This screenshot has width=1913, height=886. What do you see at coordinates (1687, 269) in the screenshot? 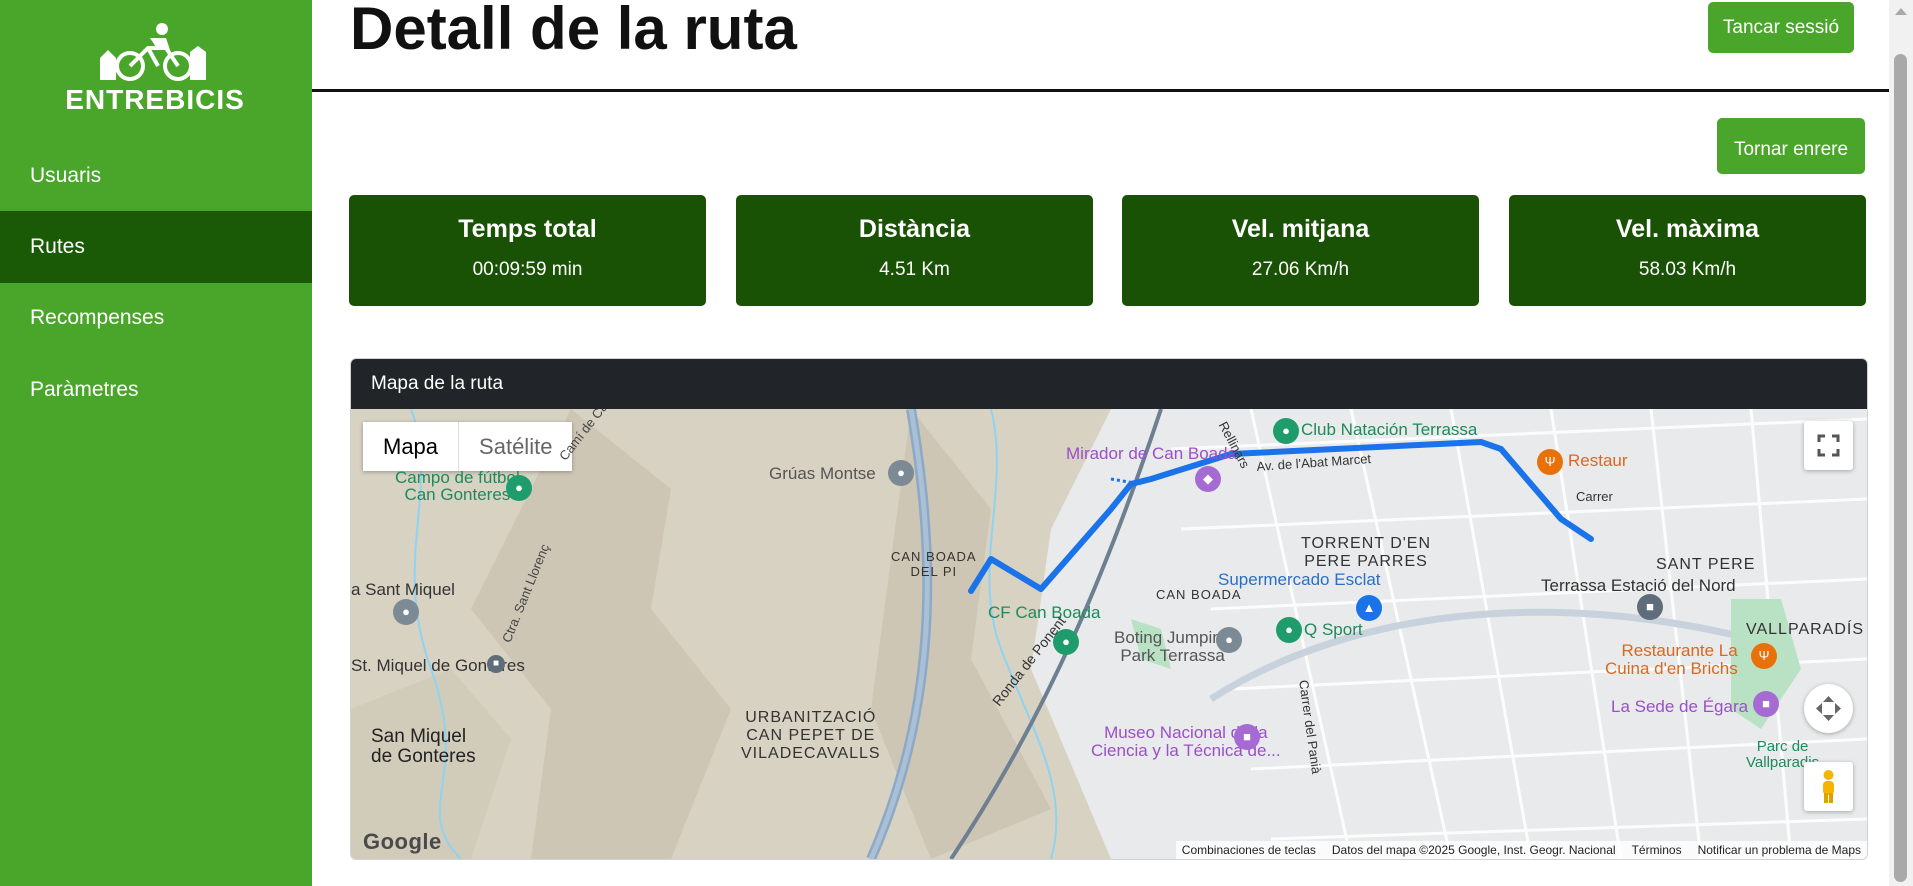
I see `stat-value: 58.03 Km/h` at bounding box center [1687, 269].